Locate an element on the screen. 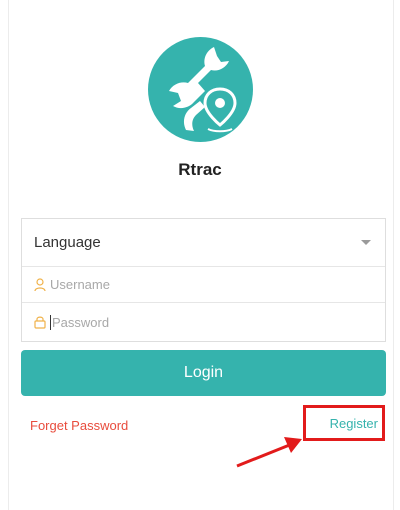 The height and width of the screenshot is (510, 400). password-row is located at coordinates (203, 322).